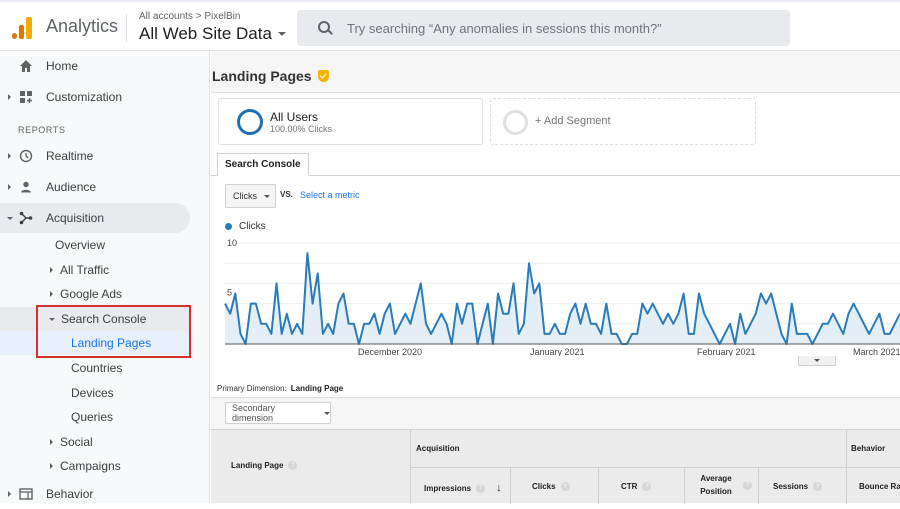  Describe the element at coordinates (189, 16) in the screenshot. I see `account-breadcrumb: All accounts > PixelBin` at that location.